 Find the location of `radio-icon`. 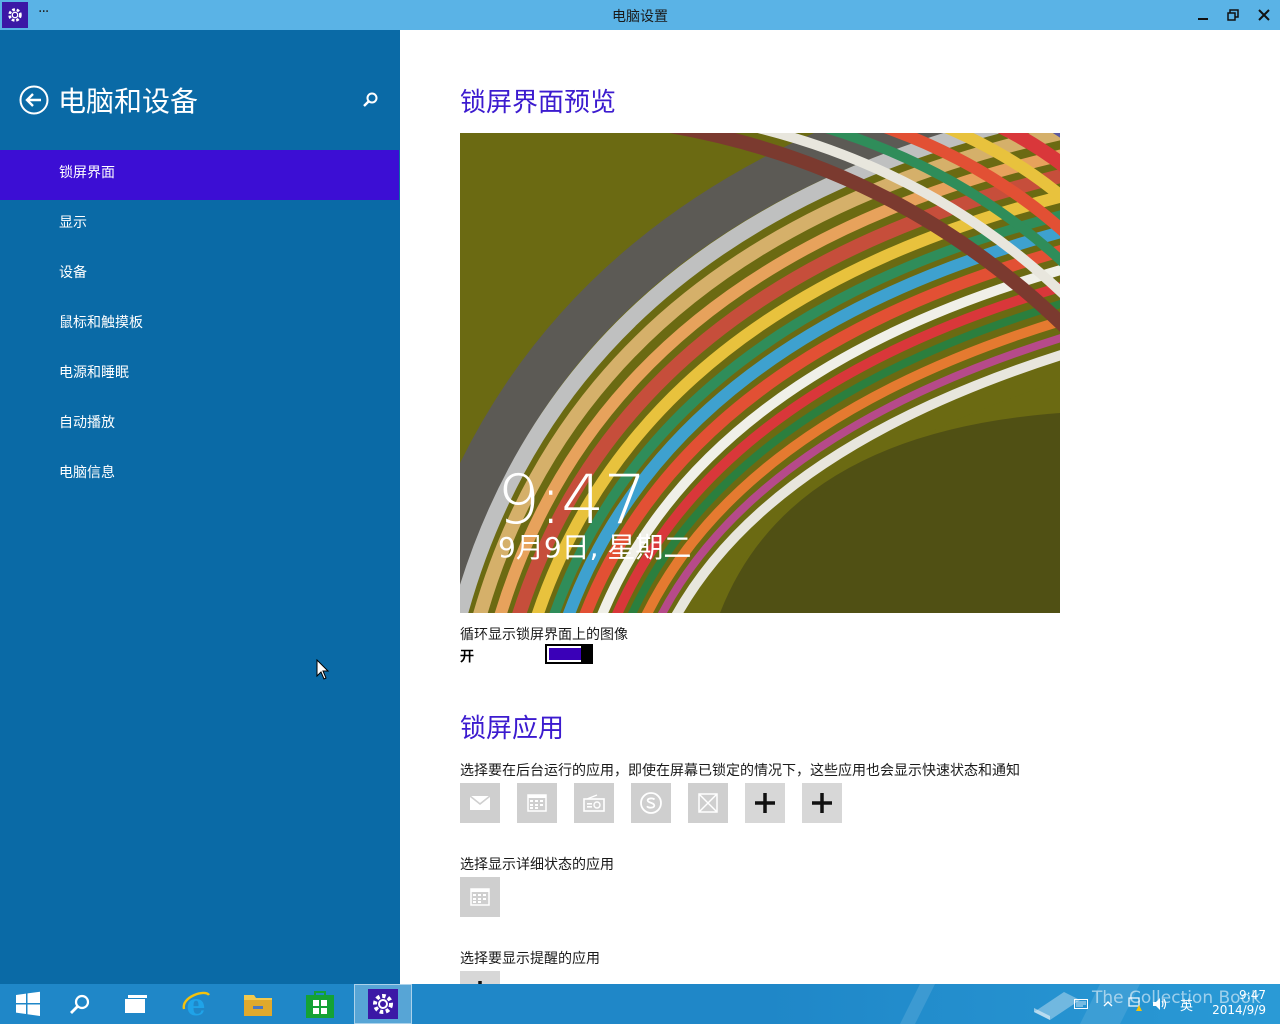

radio-icon is located at coordinates (594, 803).